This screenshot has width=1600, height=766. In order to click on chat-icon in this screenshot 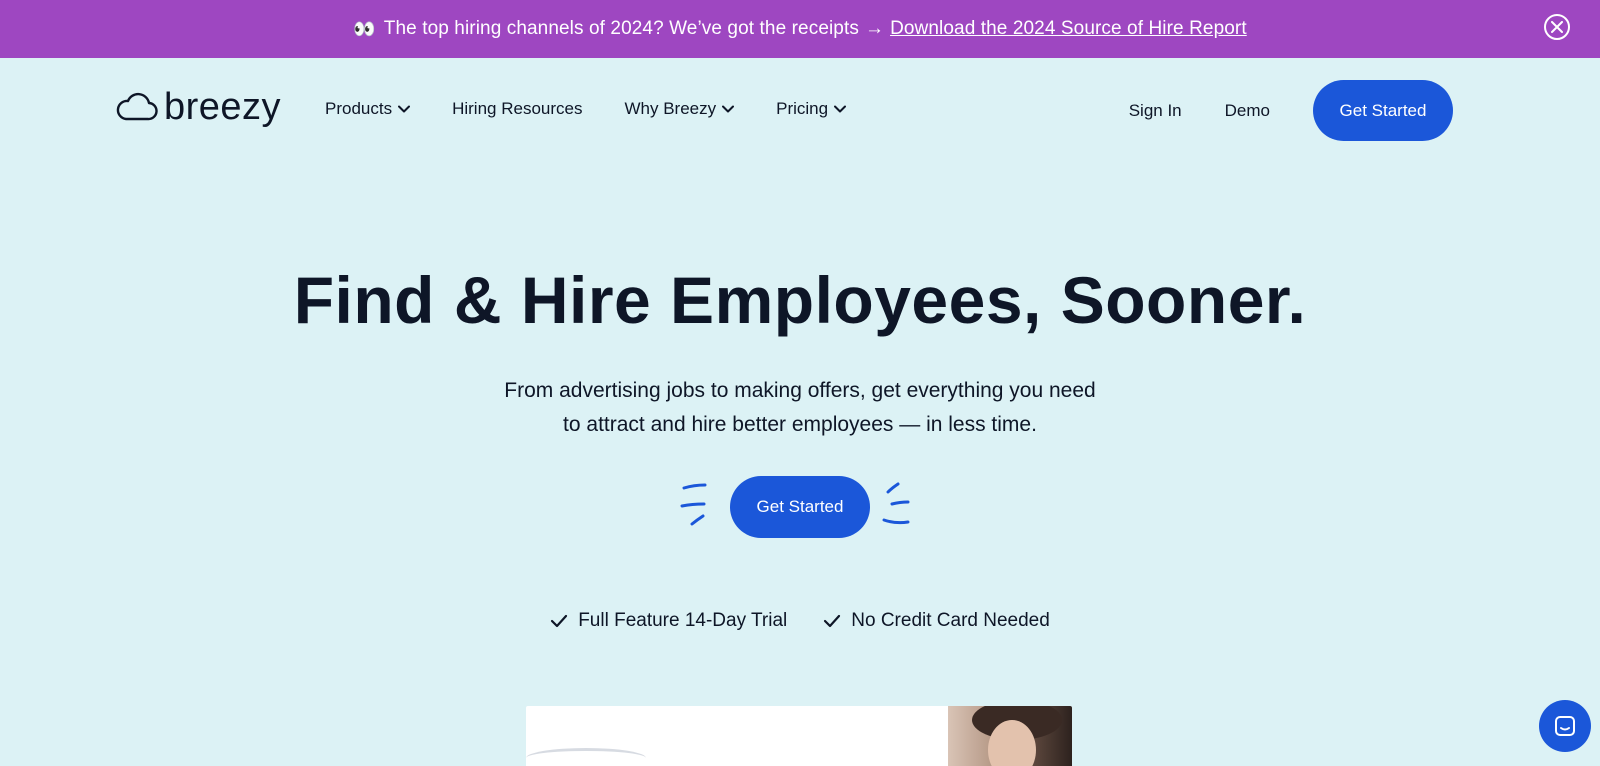, I will do `click(1565, 726)`.